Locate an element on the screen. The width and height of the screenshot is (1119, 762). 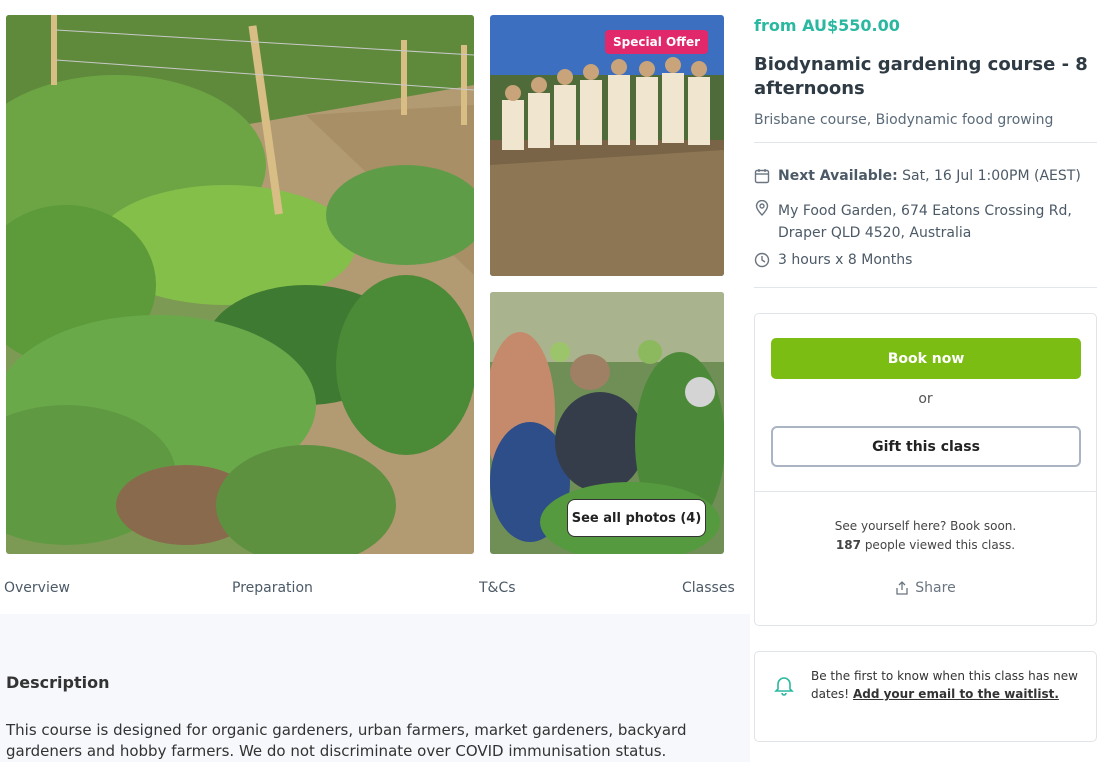
special-offer-badge: Special Offer is located at coordinates (656, 42).